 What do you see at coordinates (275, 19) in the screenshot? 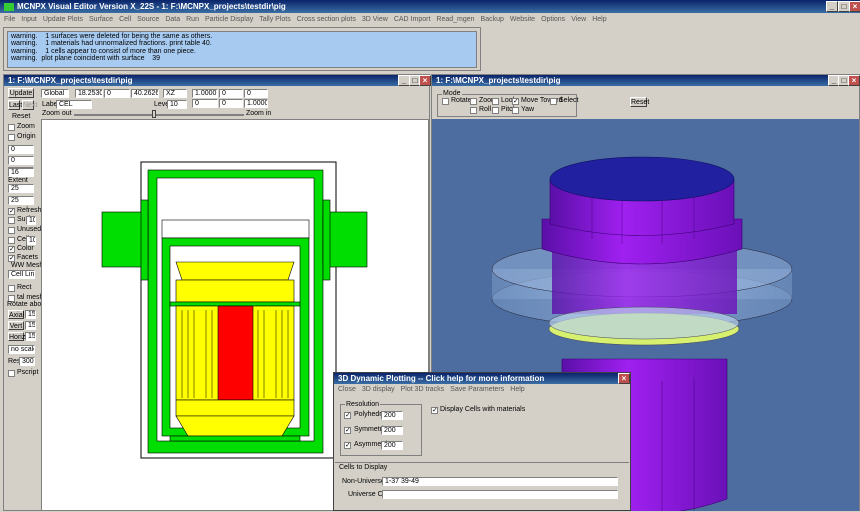
I see `menu-tally-plots: Tally Plots` at bounding box center [275, 19].